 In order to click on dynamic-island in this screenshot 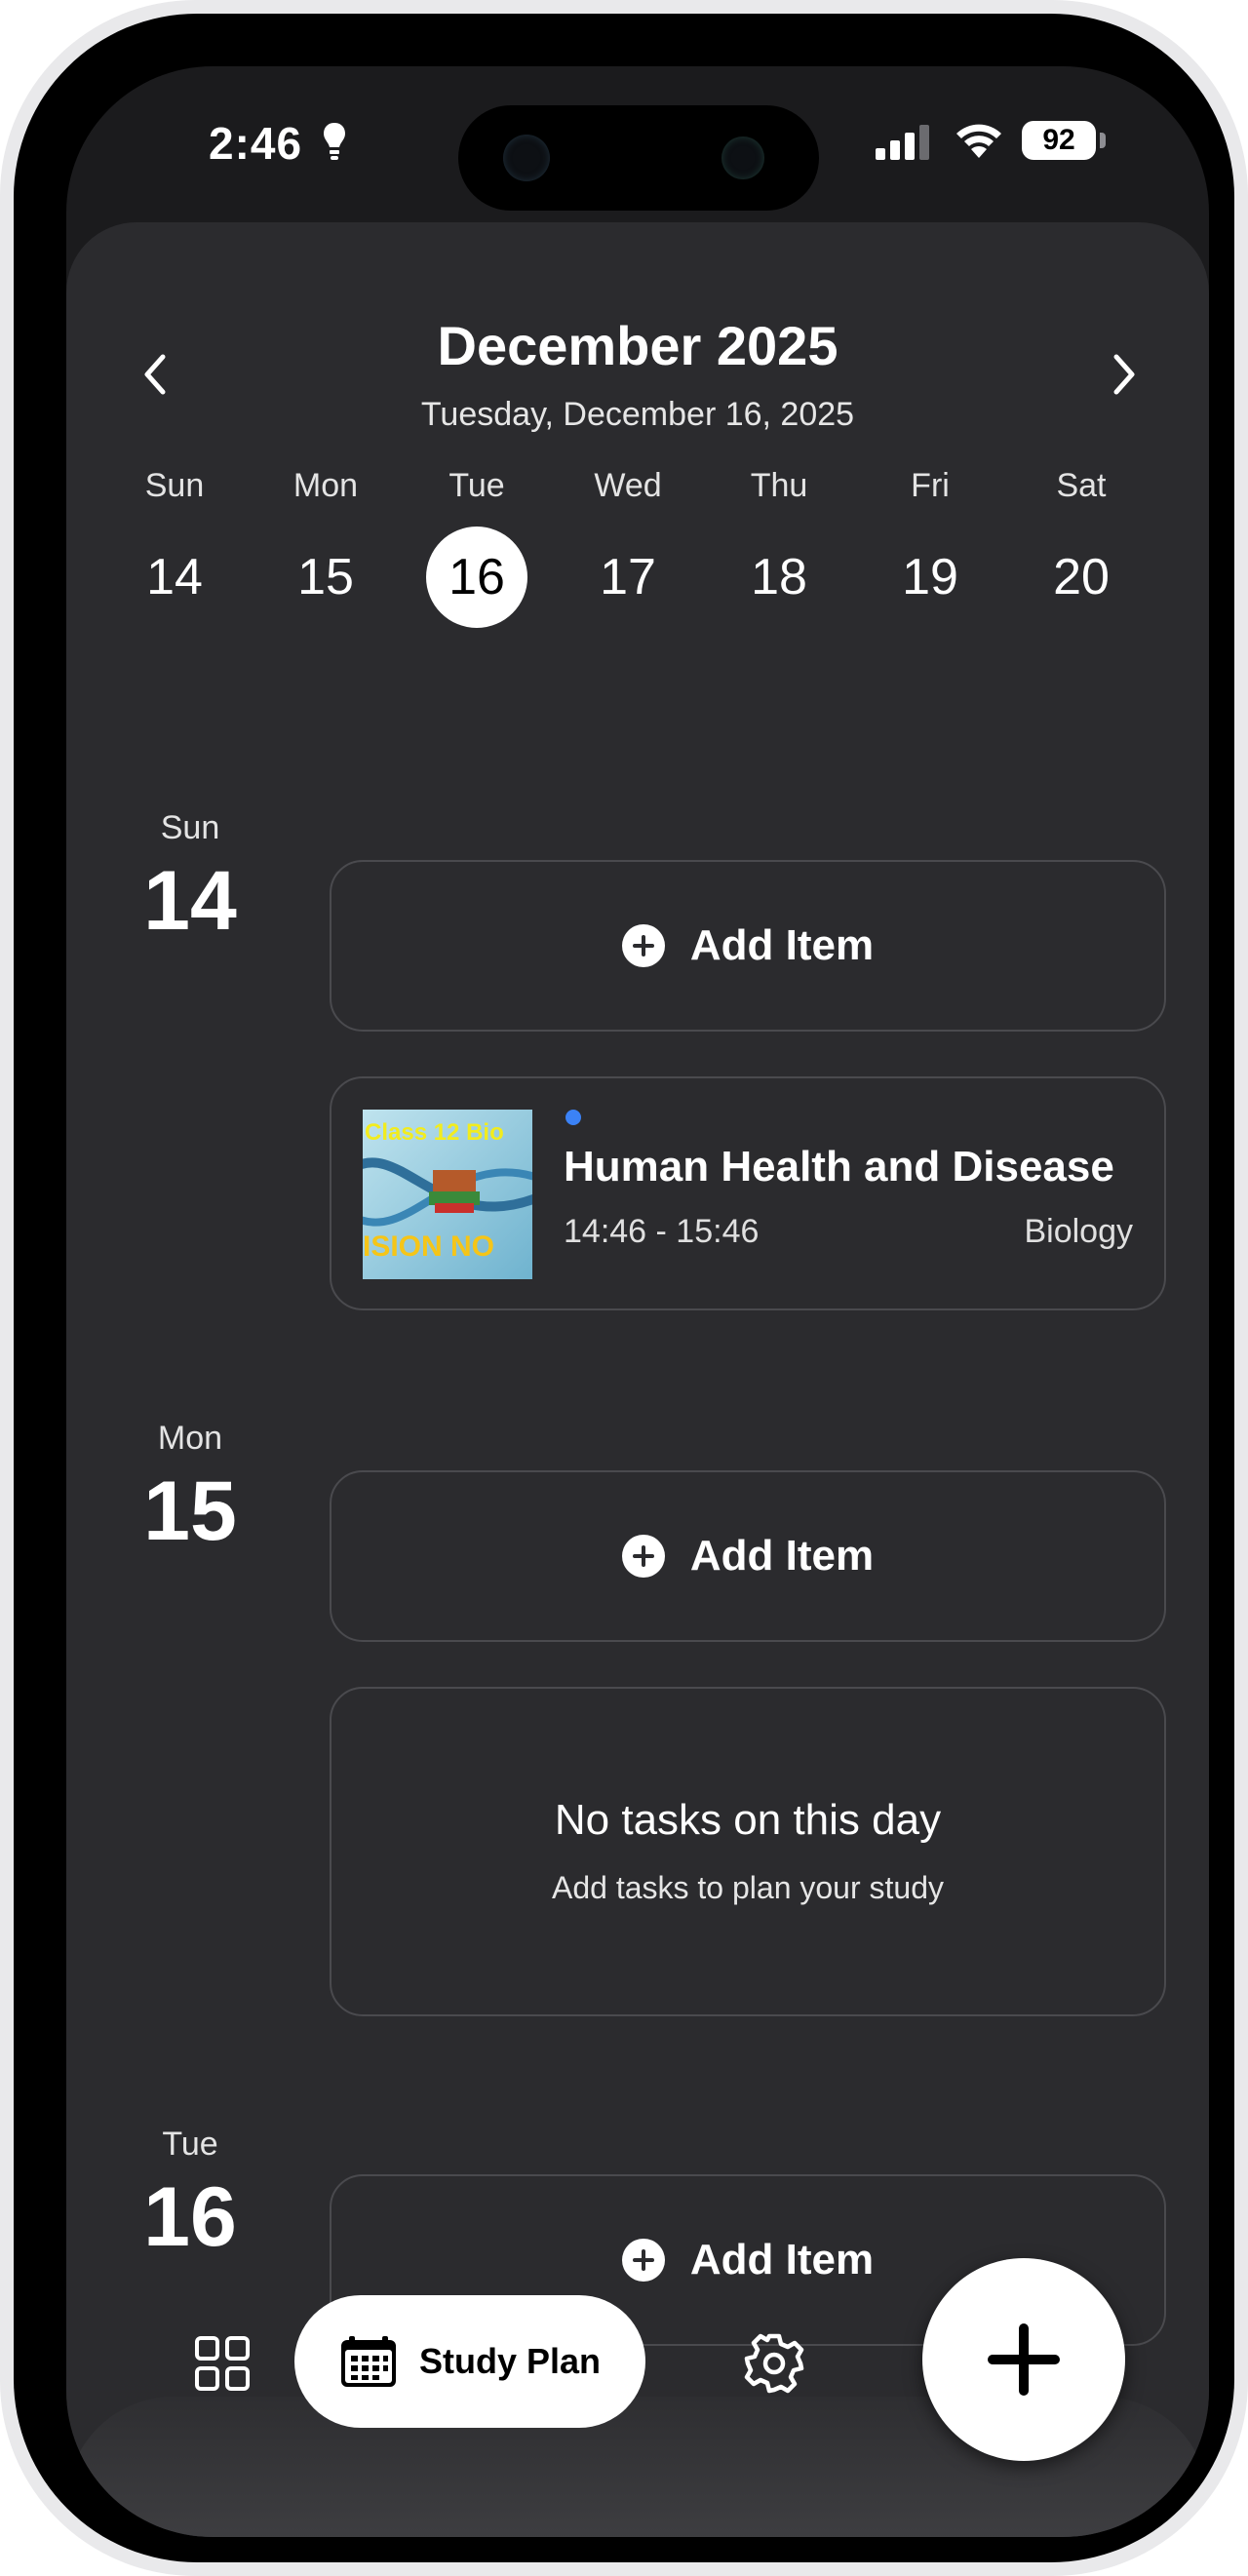, I will do `click(638, 158)`.